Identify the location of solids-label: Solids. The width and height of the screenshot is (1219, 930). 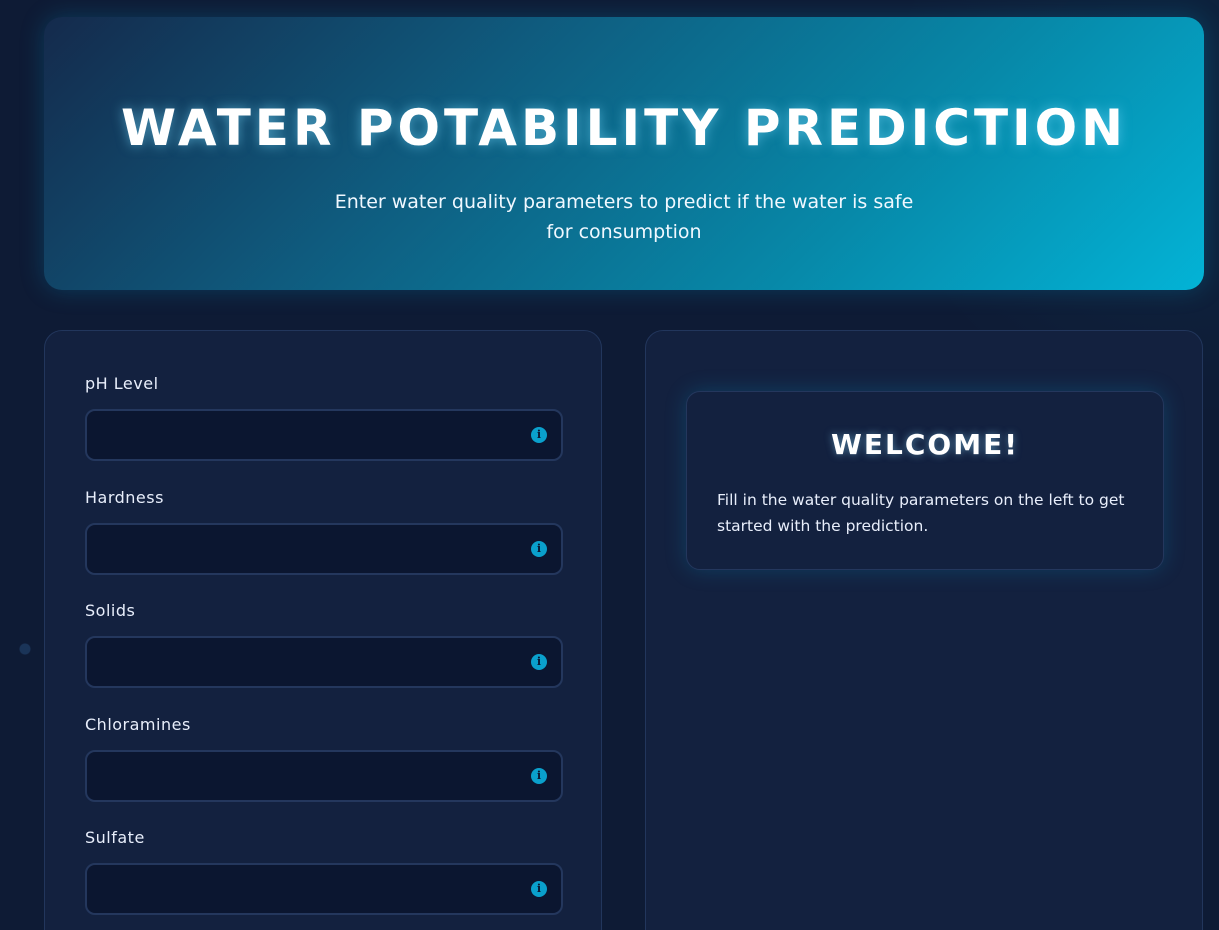
(110, 610).